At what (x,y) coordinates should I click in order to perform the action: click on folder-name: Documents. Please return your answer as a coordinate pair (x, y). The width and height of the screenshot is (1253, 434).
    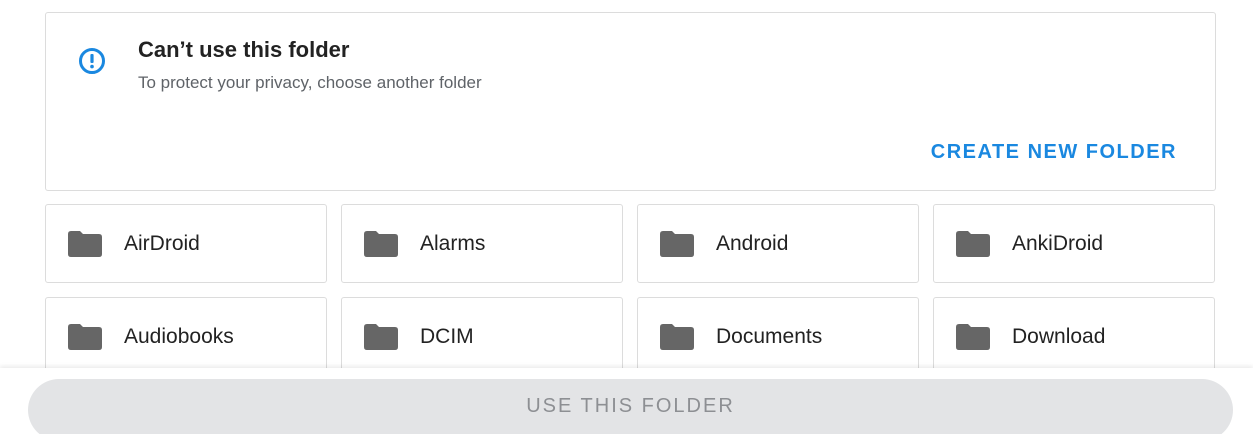
    Looking at the image, I should click on (769, 336).